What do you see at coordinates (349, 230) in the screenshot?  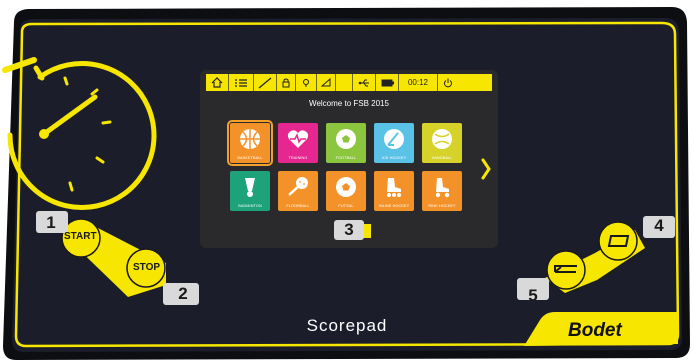 I see `callout-3: 3` at bounding box center [349, 230].